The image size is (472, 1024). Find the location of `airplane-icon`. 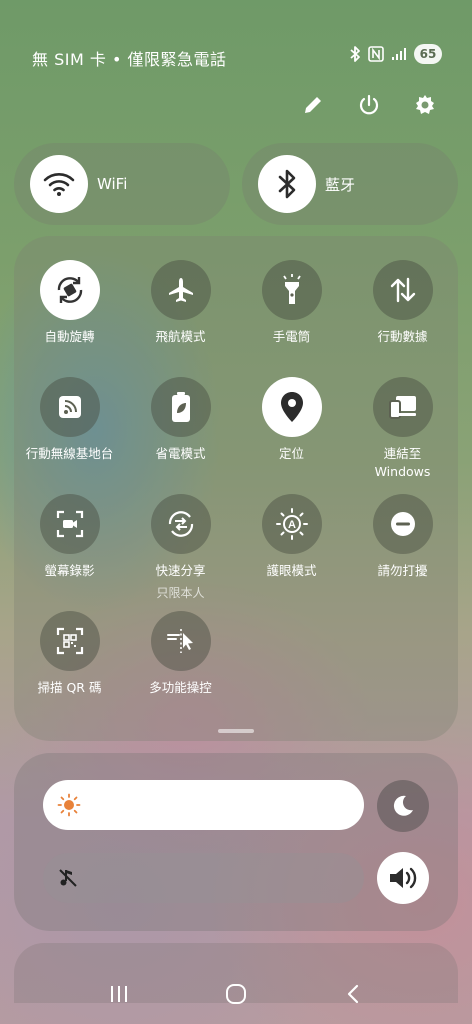

airplane-icon is located at coordinates (180, 290).